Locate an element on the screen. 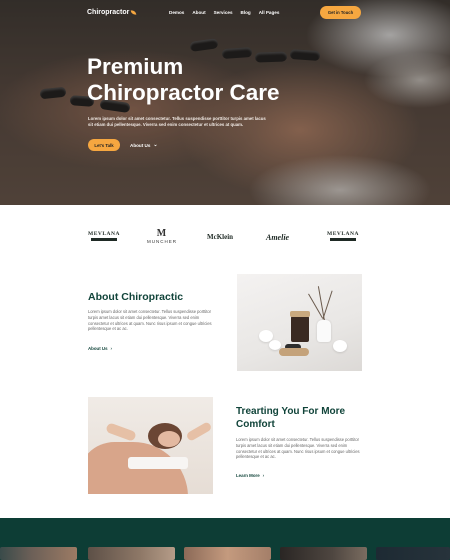 The width and height of the screenshot is (450, 560). client-face is located at coordinates (169, 439).